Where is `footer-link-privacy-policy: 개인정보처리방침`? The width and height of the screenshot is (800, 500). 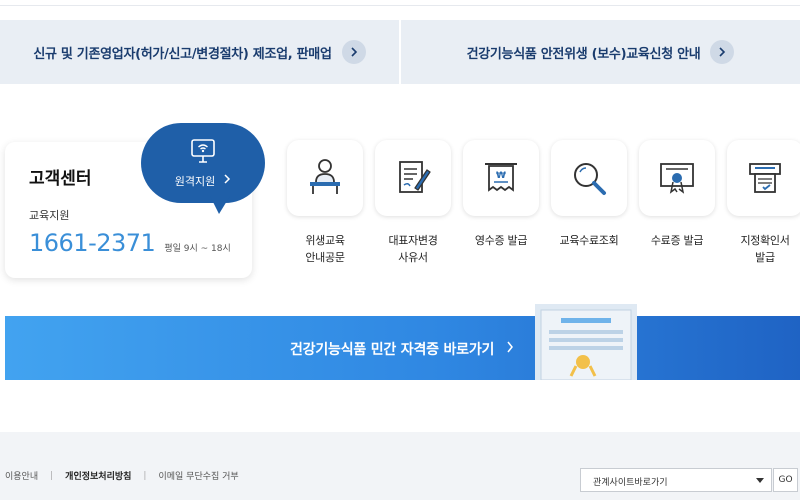 footer-link-privacy-policy: 개인정보처리방침 is located at coordinates (98, 475).